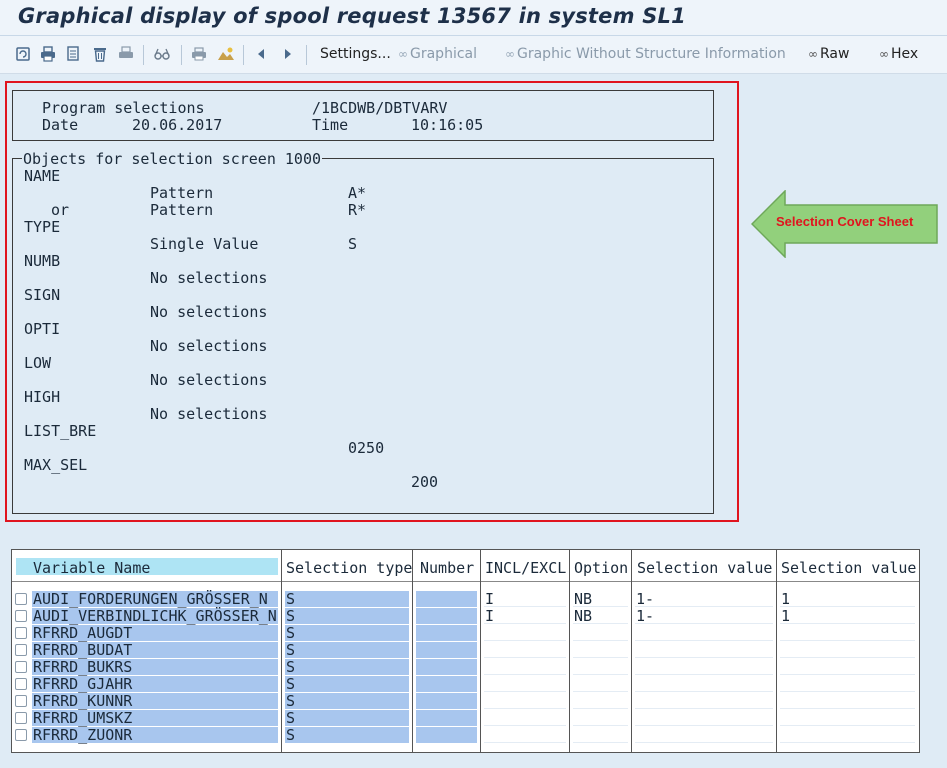 The height and width of the screenshot is (768, 947). Describe the element at coordinates (91, 568) in the screenshot. I see `header-variable-name: Variable Name` at that location.